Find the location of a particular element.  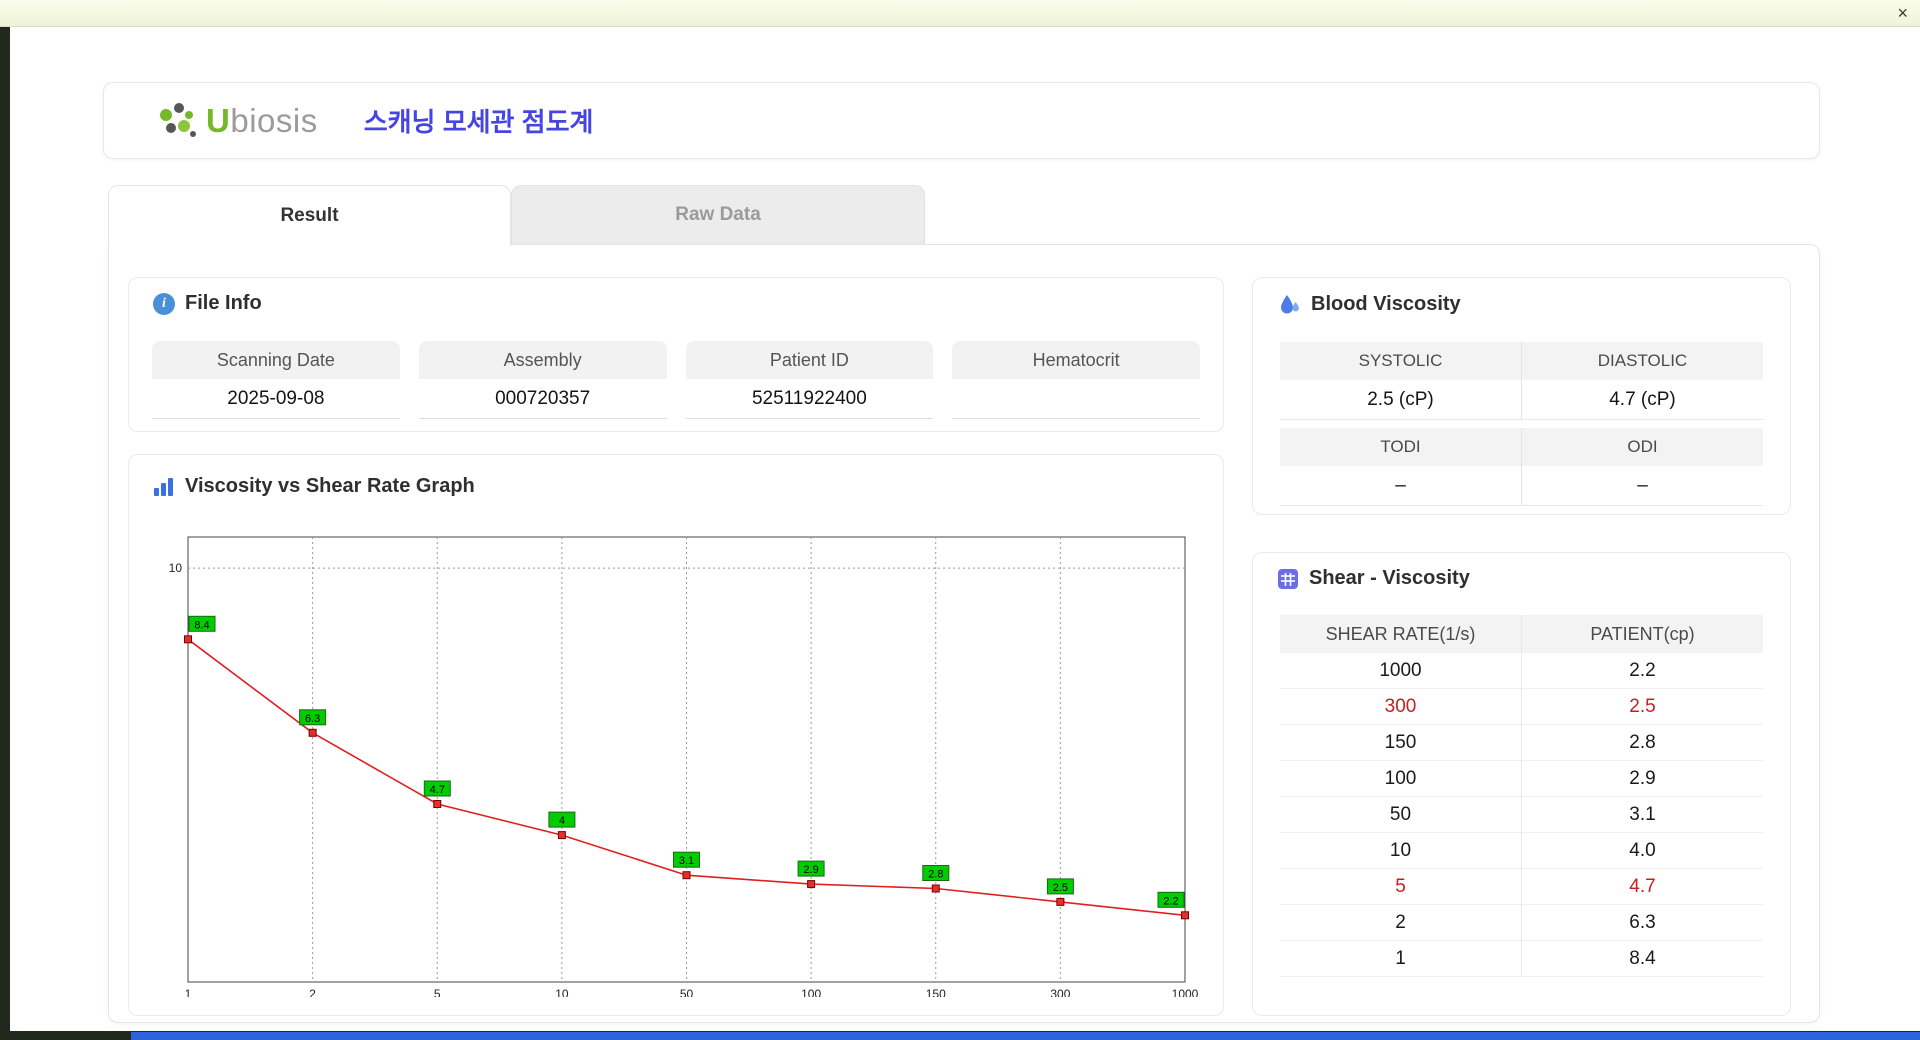

shear-viscosity-row: 300 2.5 is located at coordinates (1521, 707).